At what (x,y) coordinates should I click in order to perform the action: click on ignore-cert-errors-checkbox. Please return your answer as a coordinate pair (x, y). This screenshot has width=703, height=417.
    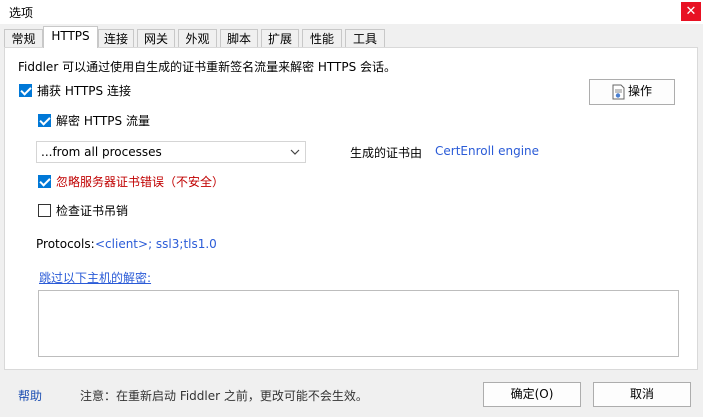
    Looking at the image, I should click on (44, 181).